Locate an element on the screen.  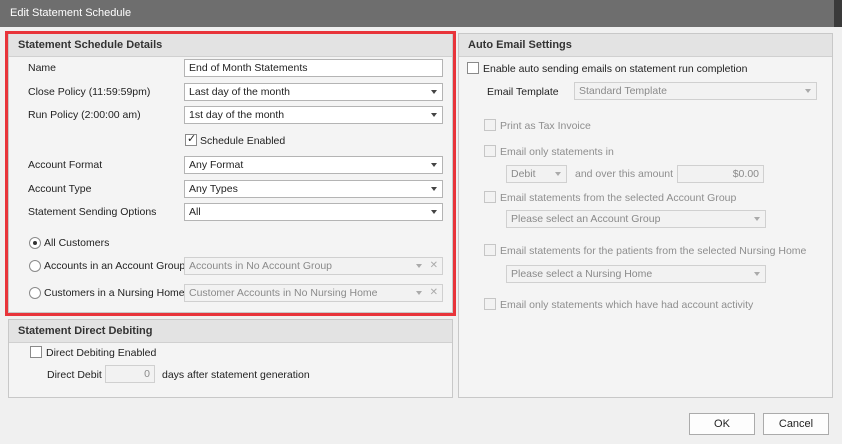
debit-select: Debit is located at coordinates (536, 174).